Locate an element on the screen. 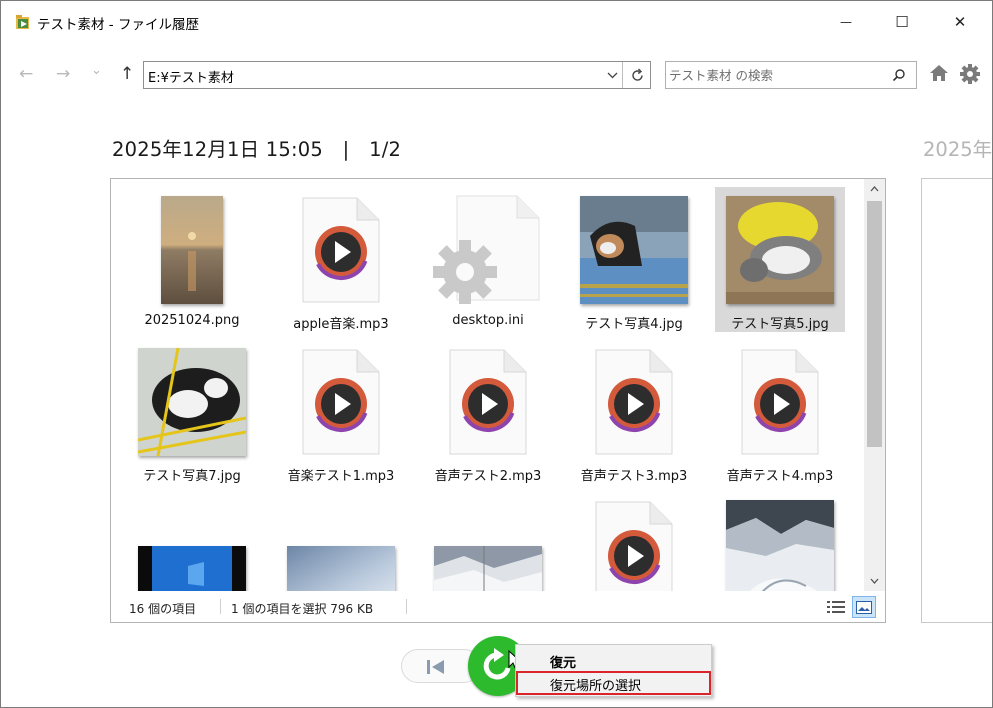 This screenshot has height=708, width=993. details-view-icon is located at coordinates (836, 607).